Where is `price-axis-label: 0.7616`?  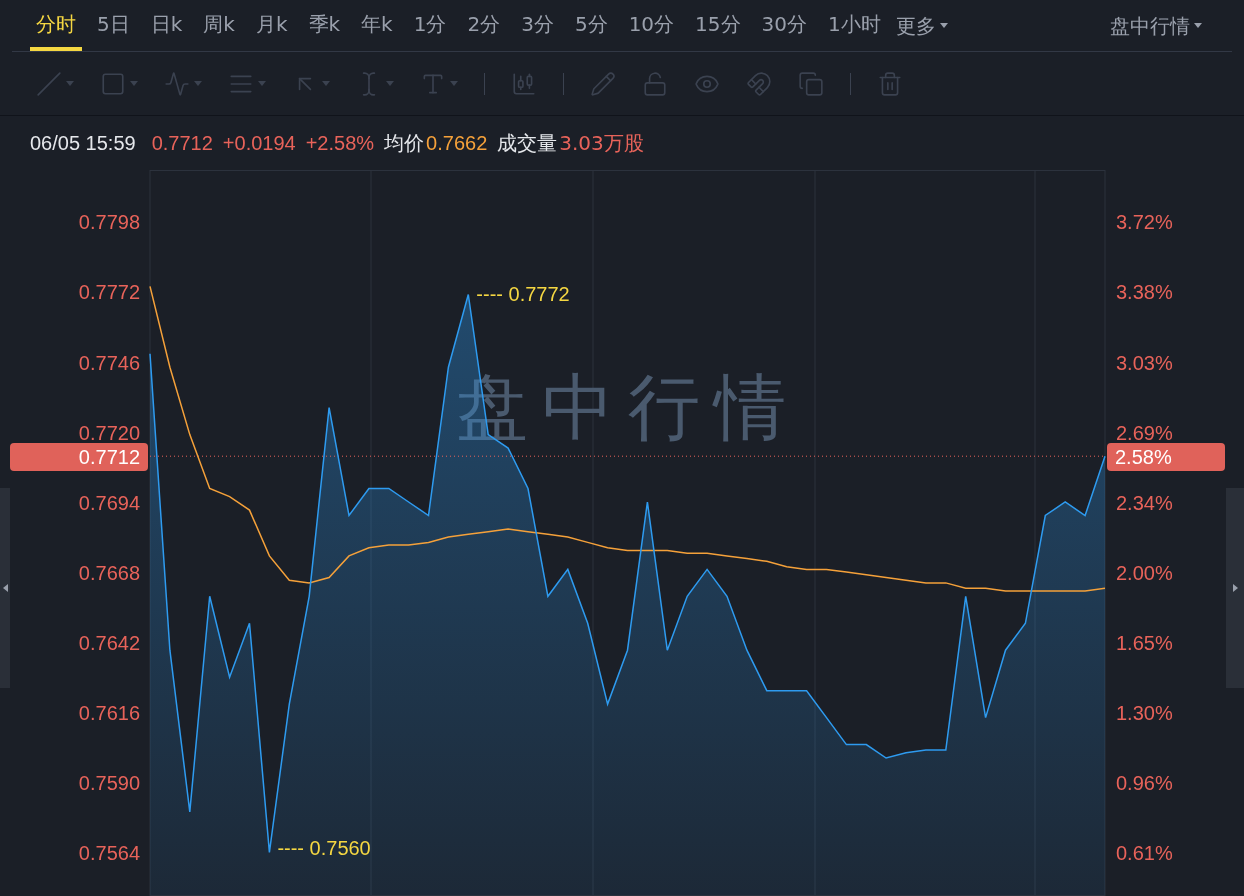
price-axis-label: 0.7616 is located at coordinates (109, 712).